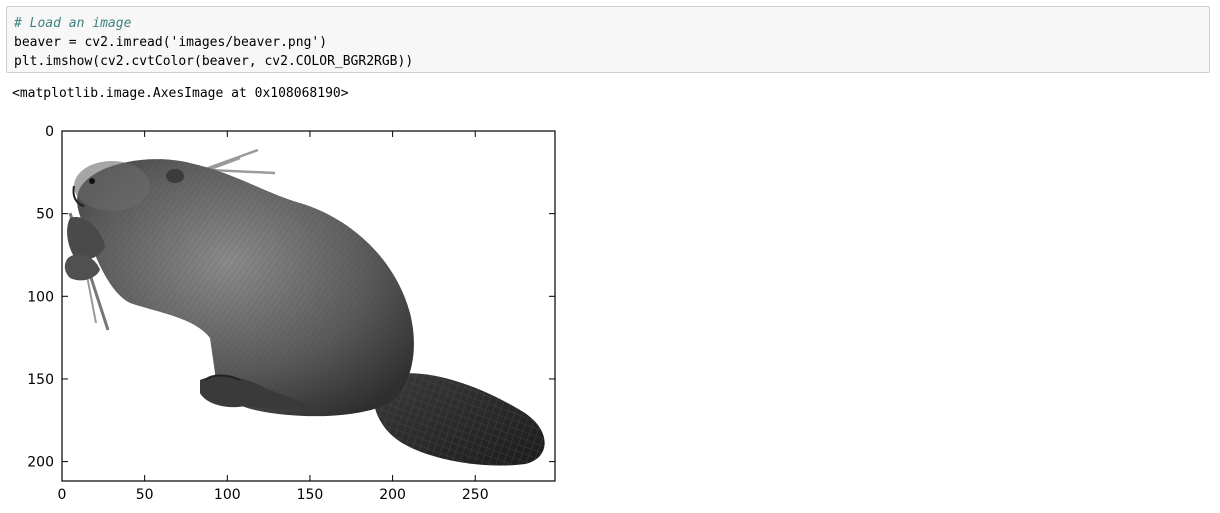  I want to click on x-tick-label: 250, so click(475, 495).